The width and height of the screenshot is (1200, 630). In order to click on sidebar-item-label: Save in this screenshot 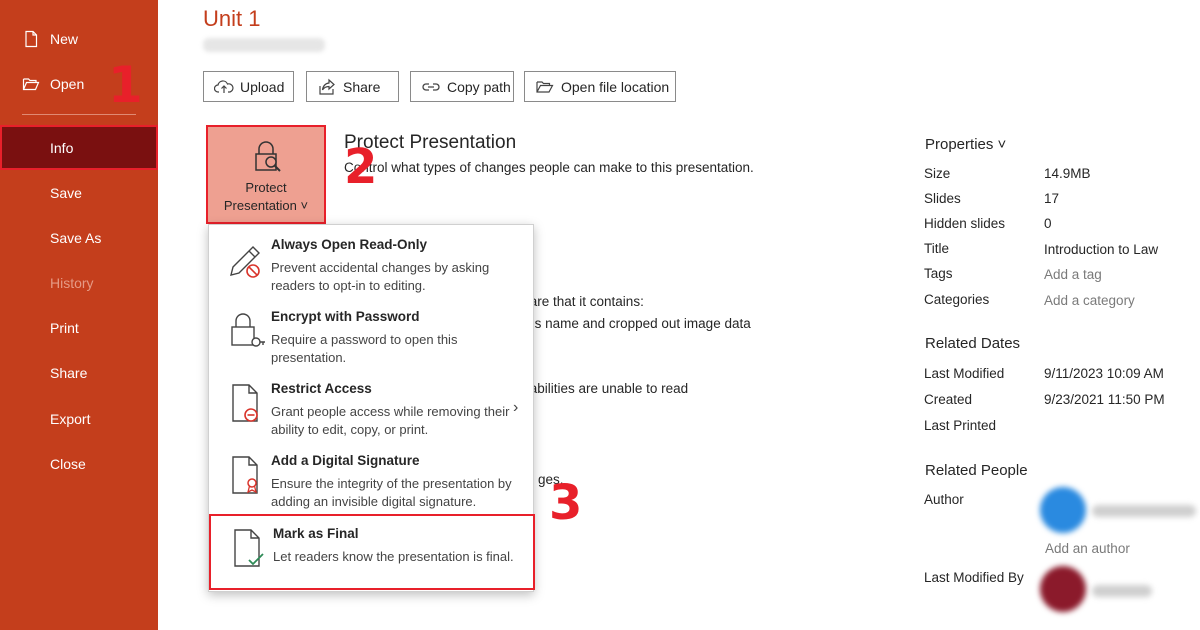, I will do `click(66, 193)`.